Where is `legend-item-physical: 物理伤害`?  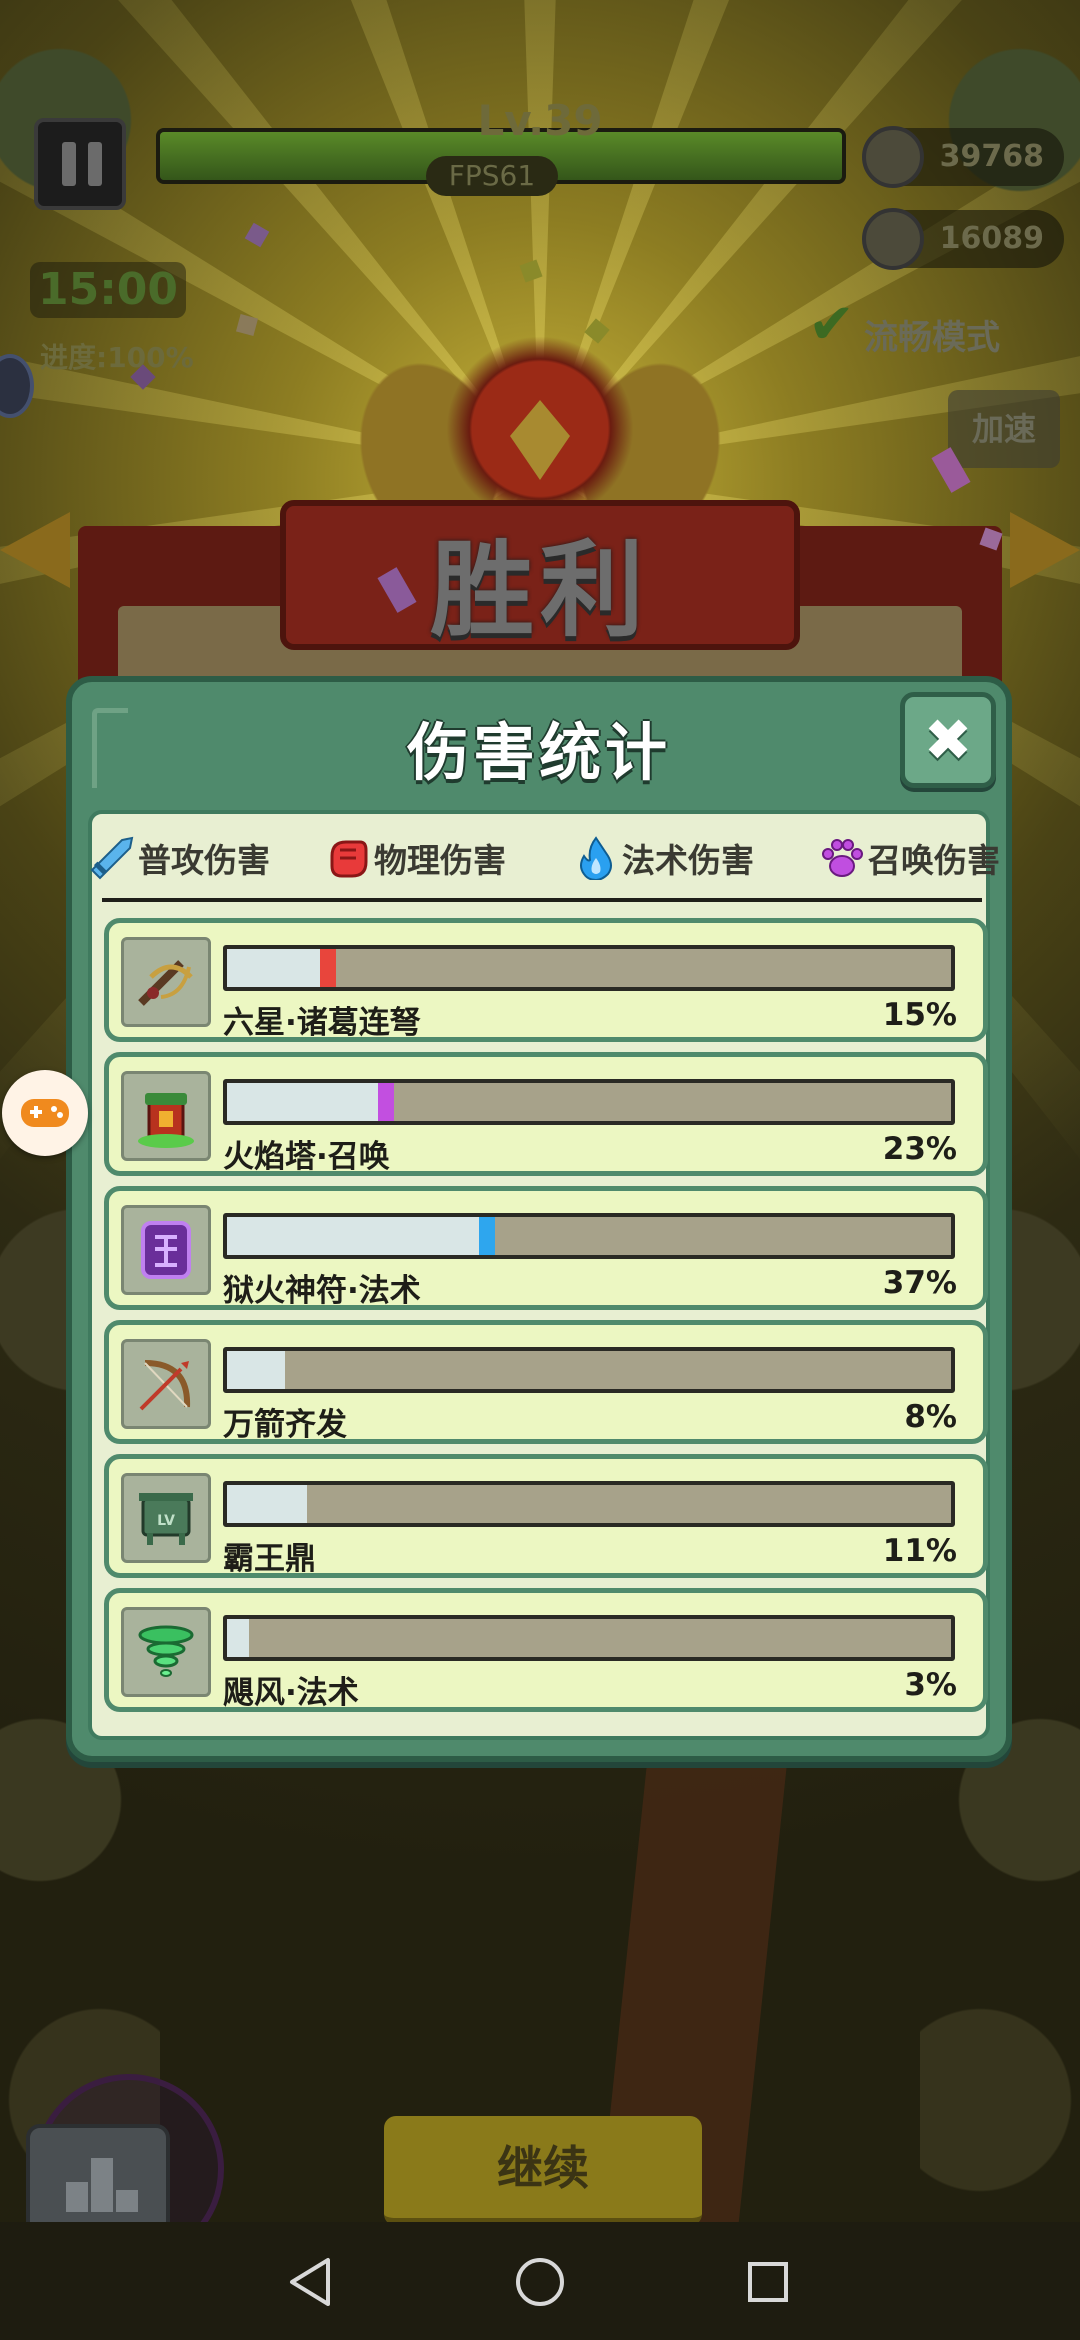
legend-item-physical: 物理伤害 is located at coordinates (416, 858).